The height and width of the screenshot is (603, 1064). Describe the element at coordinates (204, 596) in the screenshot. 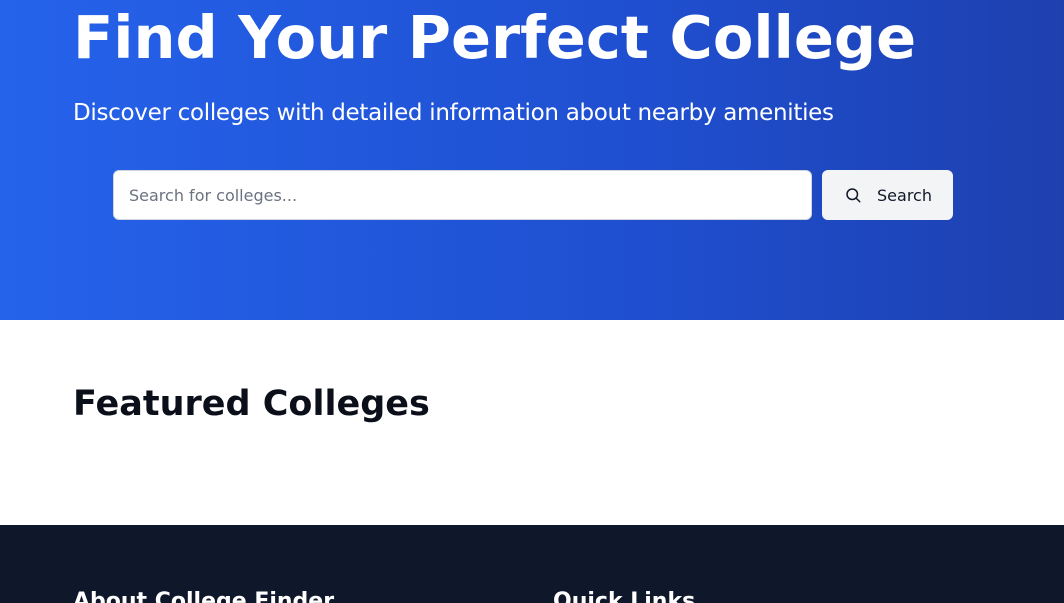

I see `footer-about-heading: About College Finder` at that location.